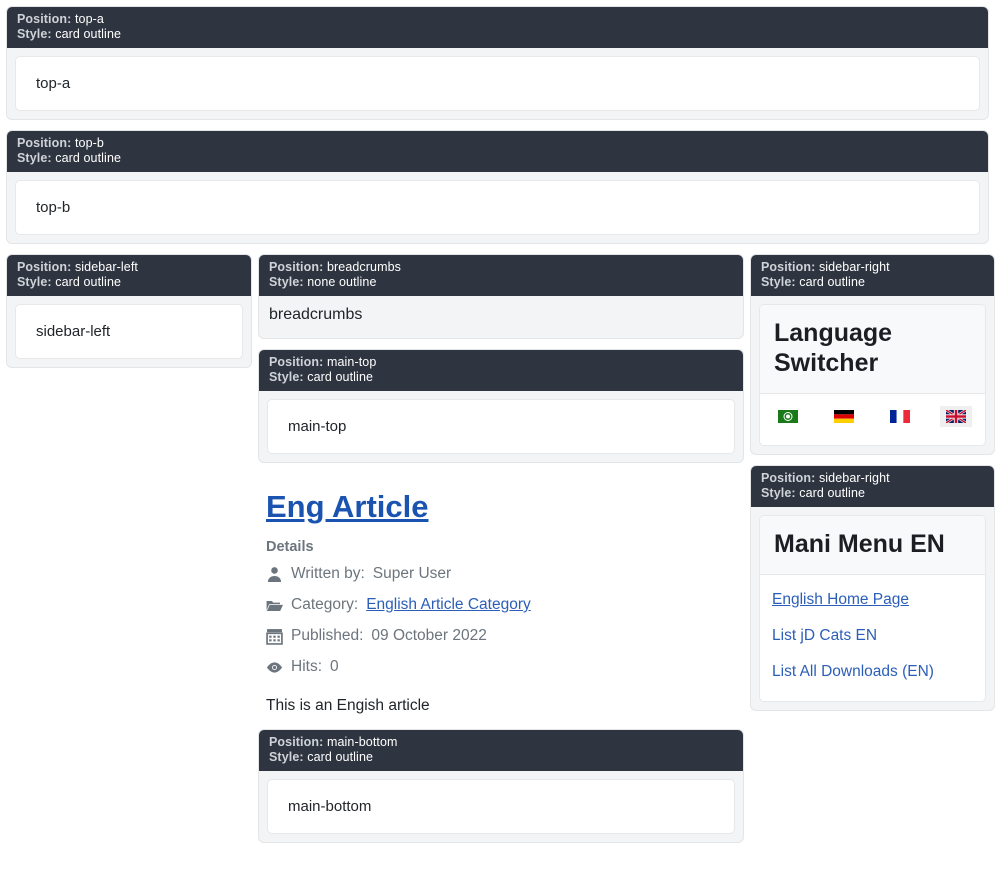 The image size is (995, 880). What do you see at coordinates (274, 667) in the screenshot?
I see `eye-icon` at bounding box center [274, 667].